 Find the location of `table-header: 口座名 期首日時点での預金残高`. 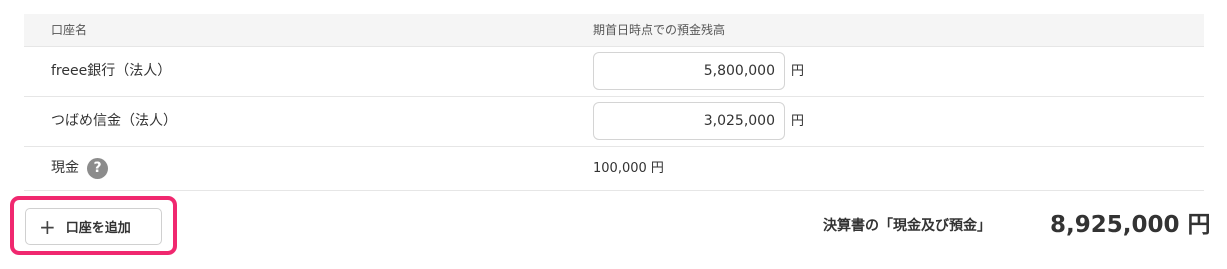

table-header: 口座名 期首日時点での預金残高 is located at coordinates (614, 30).